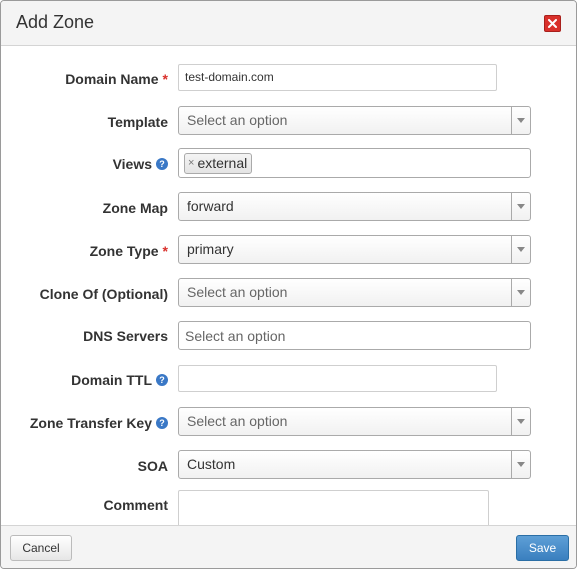 The width and height of the screenshot is (577, 569). What do you see at coordinates (542, 548) in the screenshot?
I see `save-button: Save` at bounding box center [542, 548].